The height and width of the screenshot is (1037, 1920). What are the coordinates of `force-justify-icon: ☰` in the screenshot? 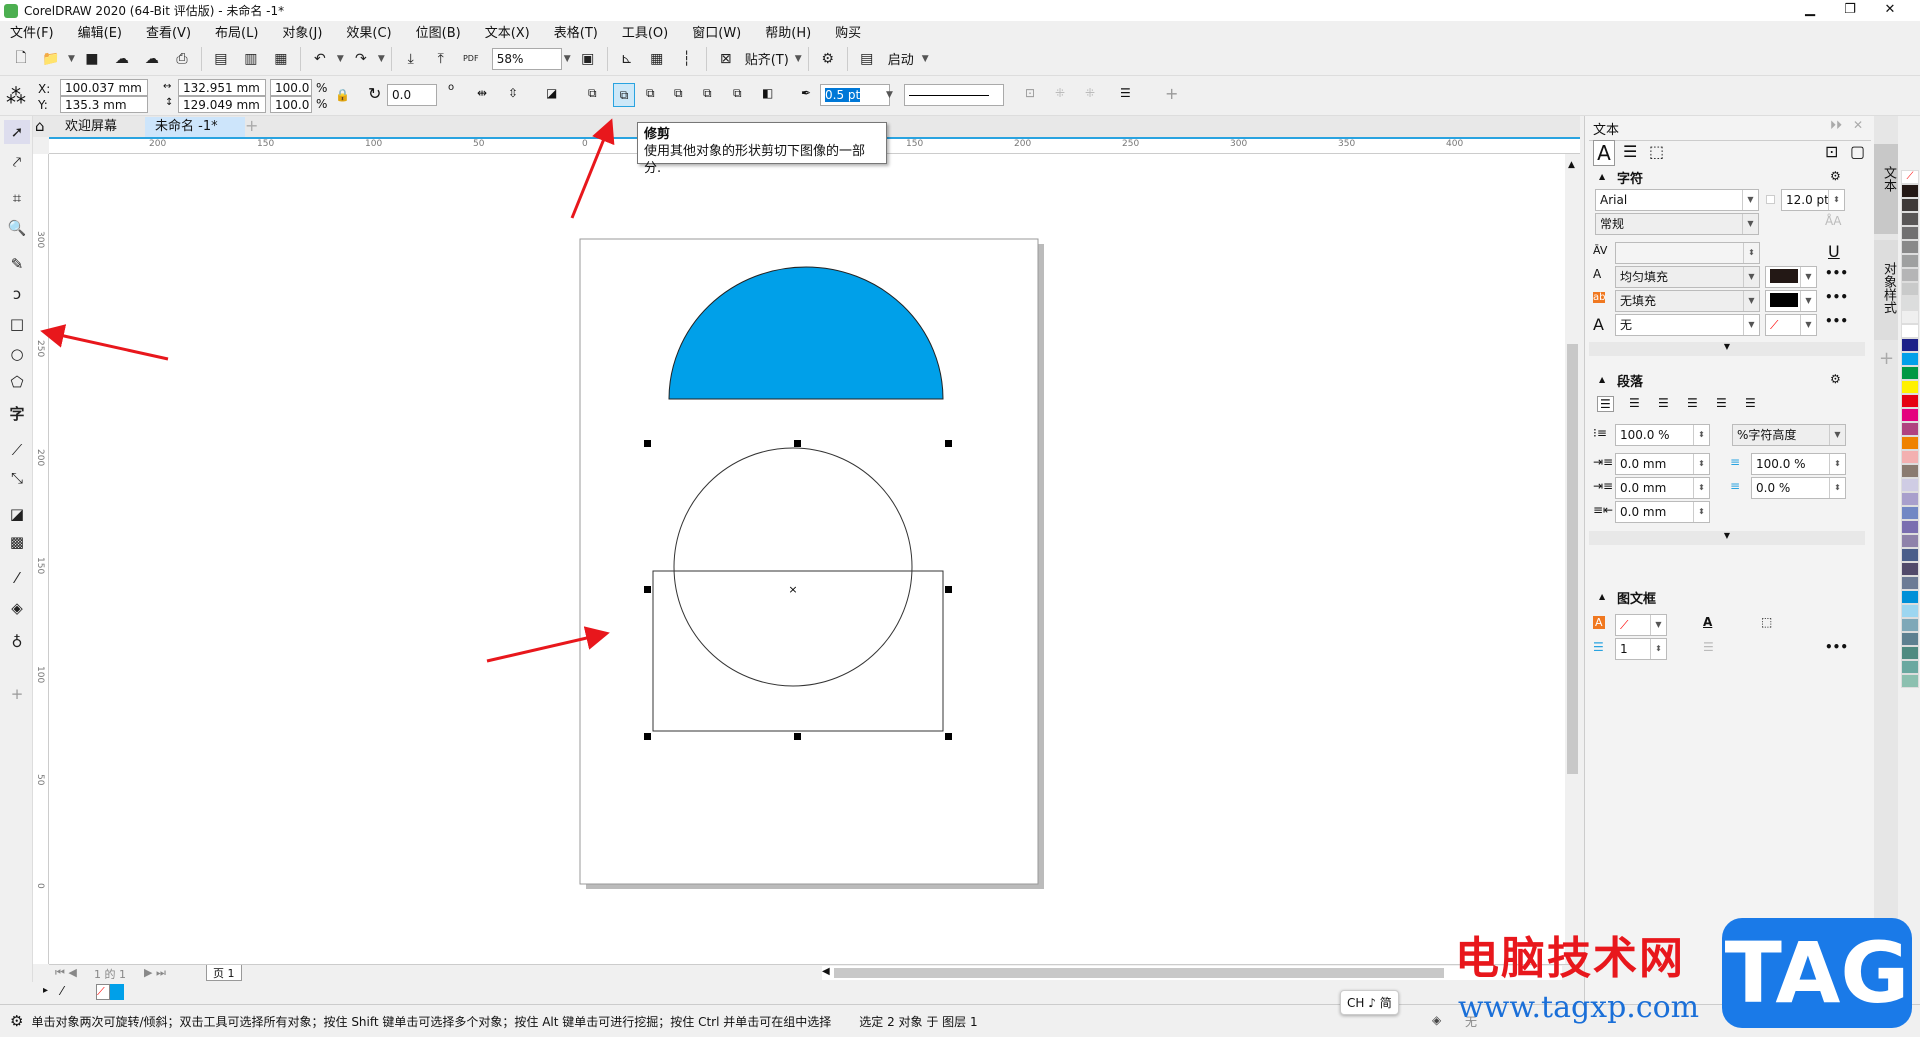 It's located at (1750, 403).